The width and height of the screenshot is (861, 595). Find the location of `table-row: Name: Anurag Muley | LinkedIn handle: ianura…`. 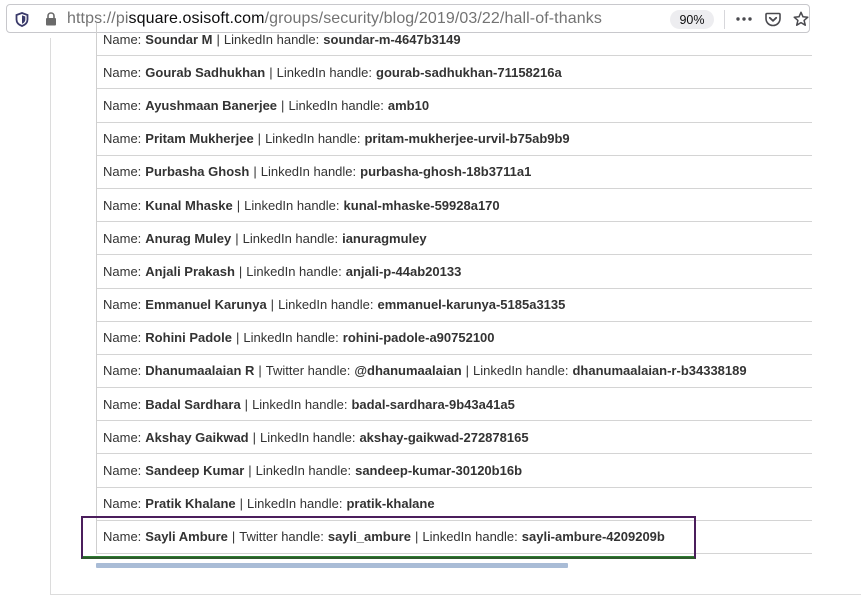

table-row: Name: Anurag Muley | LinkedIn handle: ianura… is located at coordinates (454, 239).